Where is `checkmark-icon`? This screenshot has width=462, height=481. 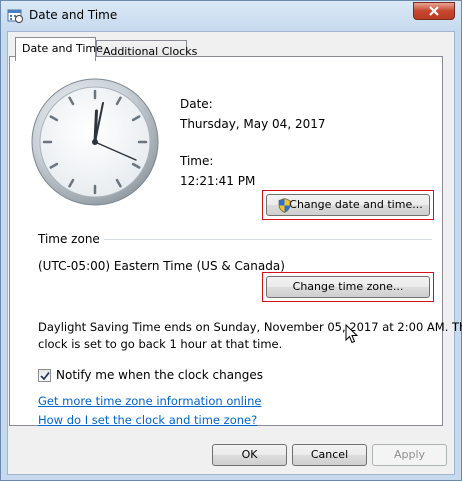 checkmark-icon is located at coordinates (45, 376).